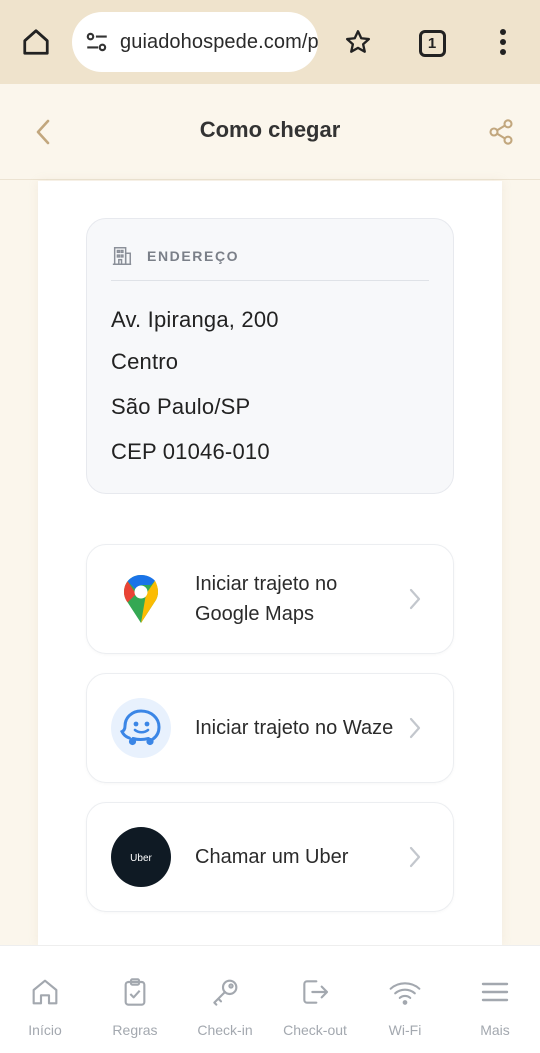  What do you see at coordinates (45, 1030) in the screenshot?
I see `nav-label-home: Início` at bounding box center [45, 1030].